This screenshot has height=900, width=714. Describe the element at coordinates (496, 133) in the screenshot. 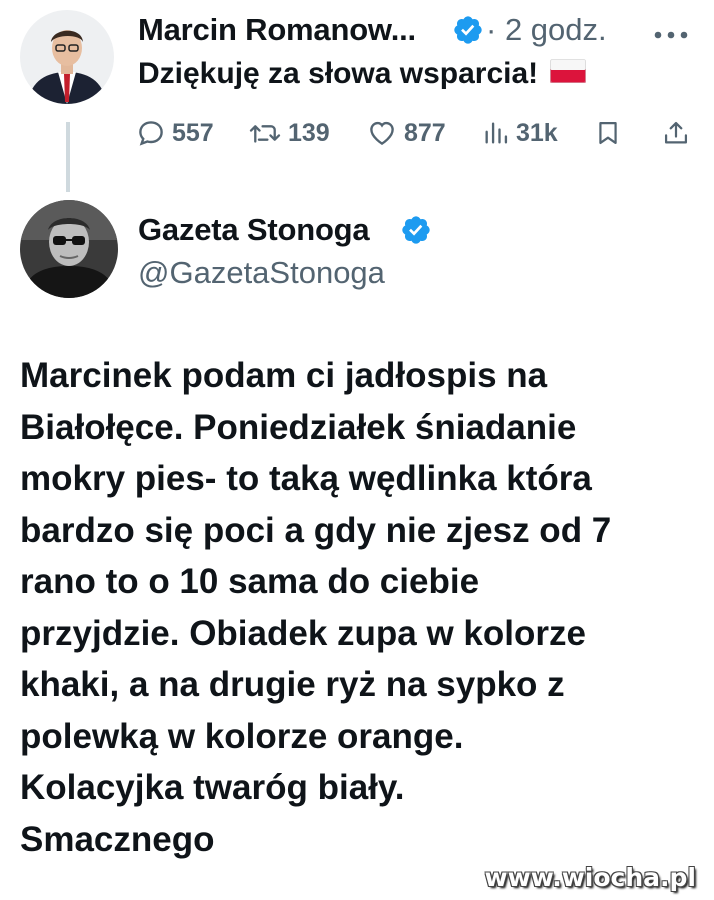

I see `views-icon` at that location.